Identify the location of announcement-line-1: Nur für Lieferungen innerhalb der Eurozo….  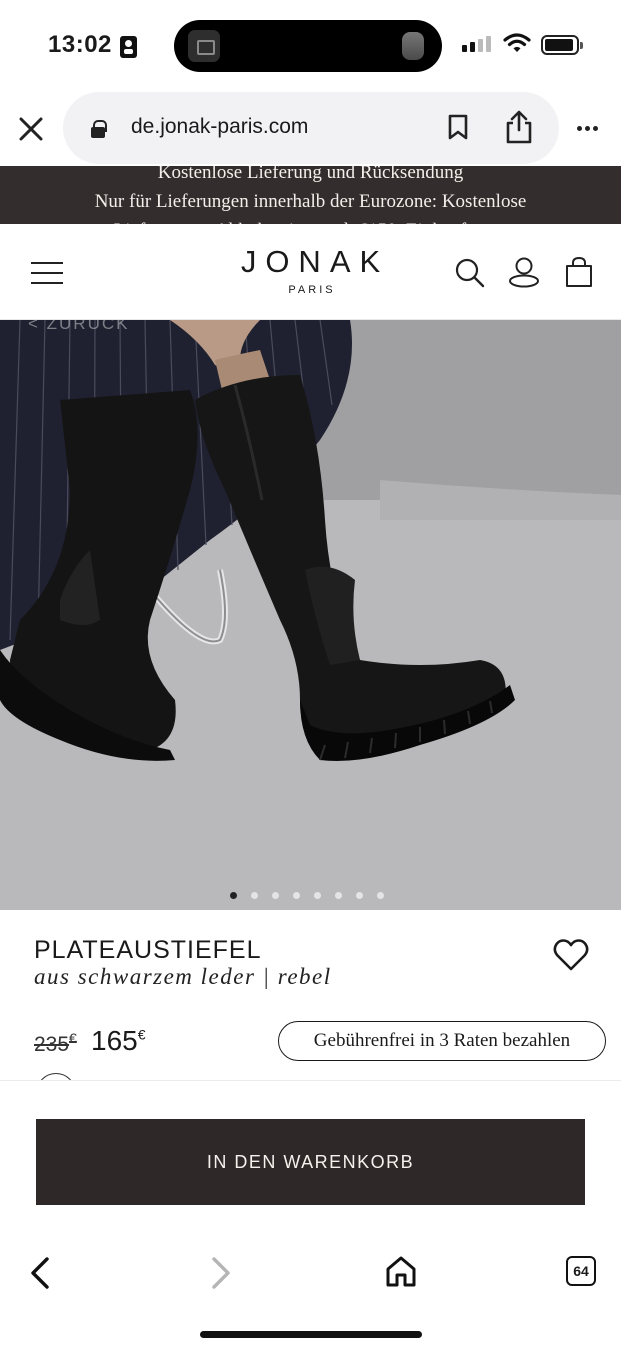
(310, 201).